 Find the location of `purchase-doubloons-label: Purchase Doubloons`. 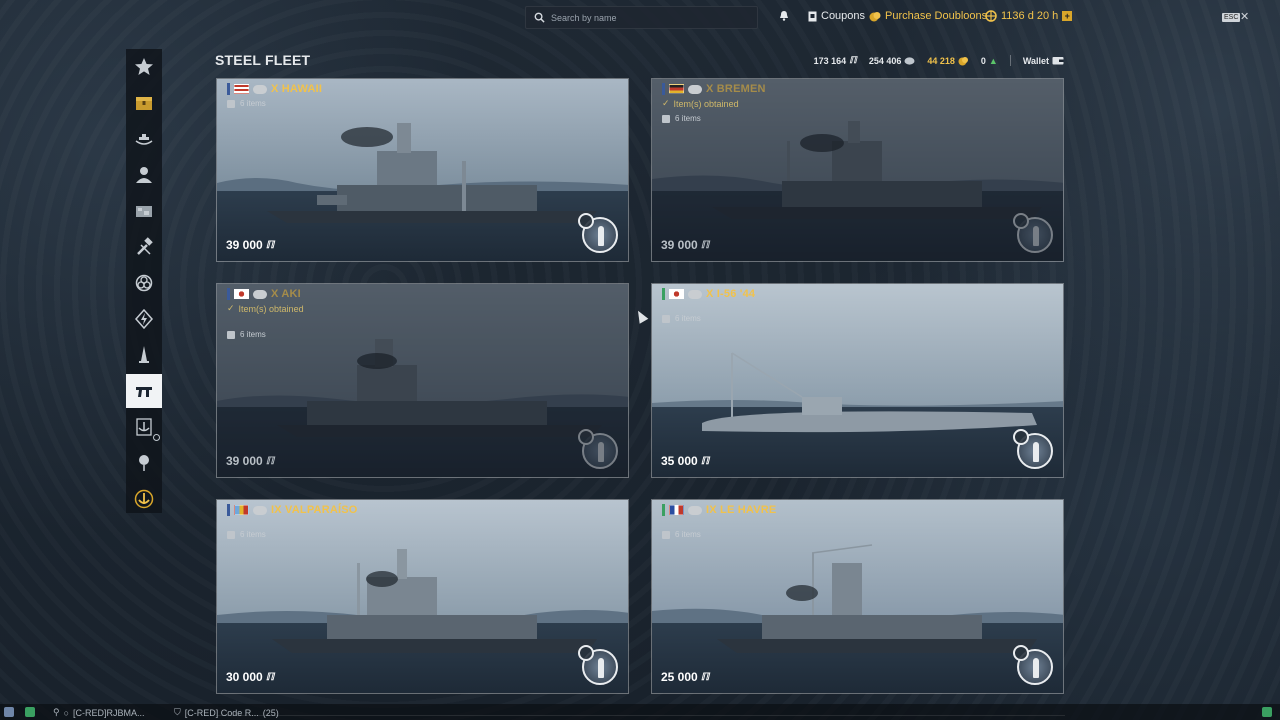

purchase-doubloons-label: Purchase Doubloons is located at coordinates (936, 16).